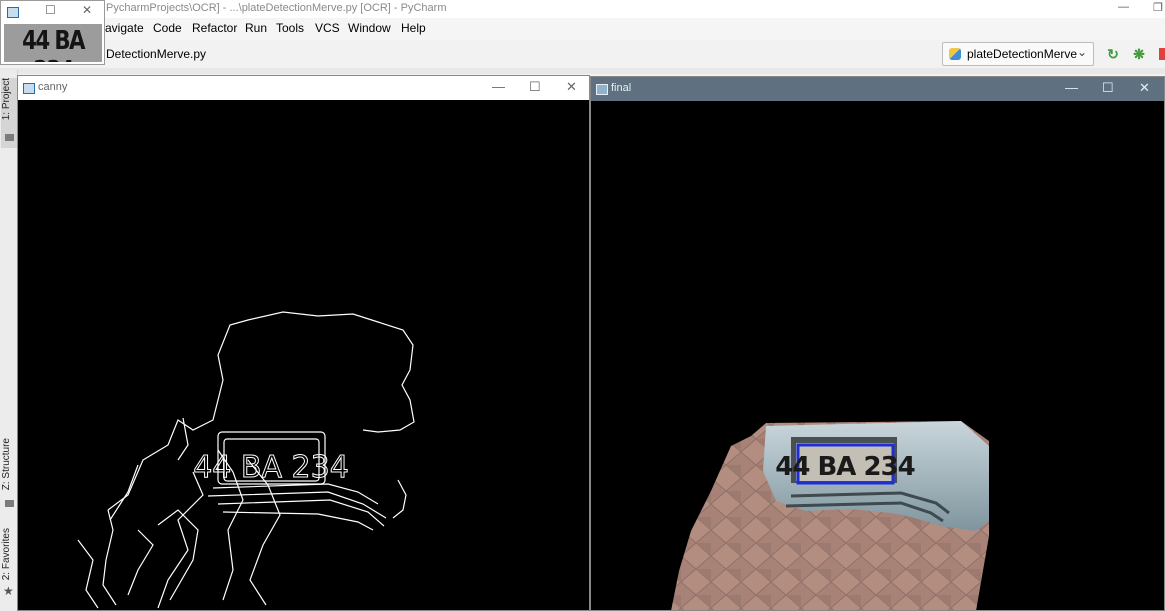 The height and width of the screenshot is (611, 1165). What do you see at coordinates (9, 137) in the screenshot?
I see `folder-icon` at bounding box center [9, 137].